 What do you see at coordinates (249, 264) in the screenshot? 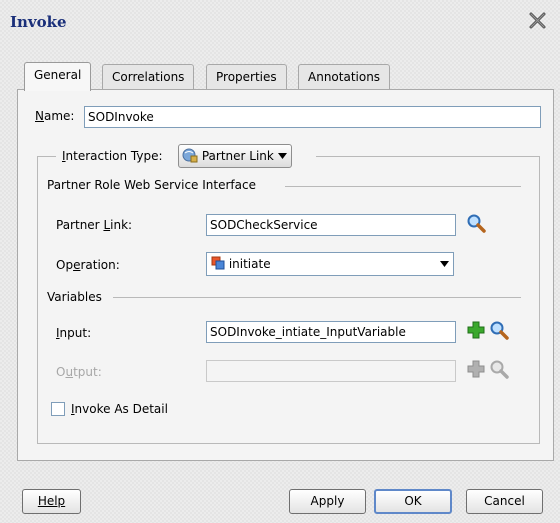
I see `operation-value: initiate` at bounding box center [249, 264].